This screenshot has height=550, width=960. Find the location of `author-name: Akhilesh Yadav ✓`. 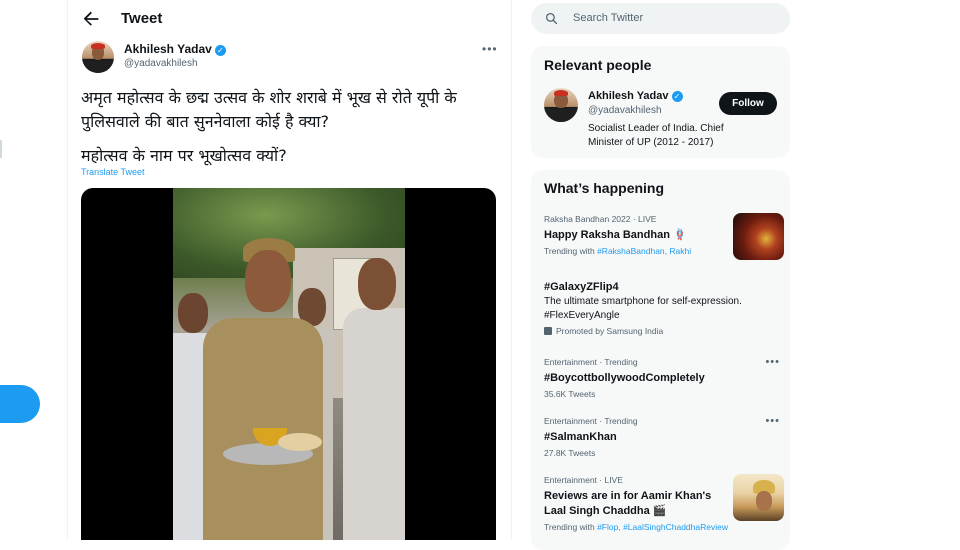

author-name: Akhilesh Yadav ✓ is located at coordinates (175, 49).